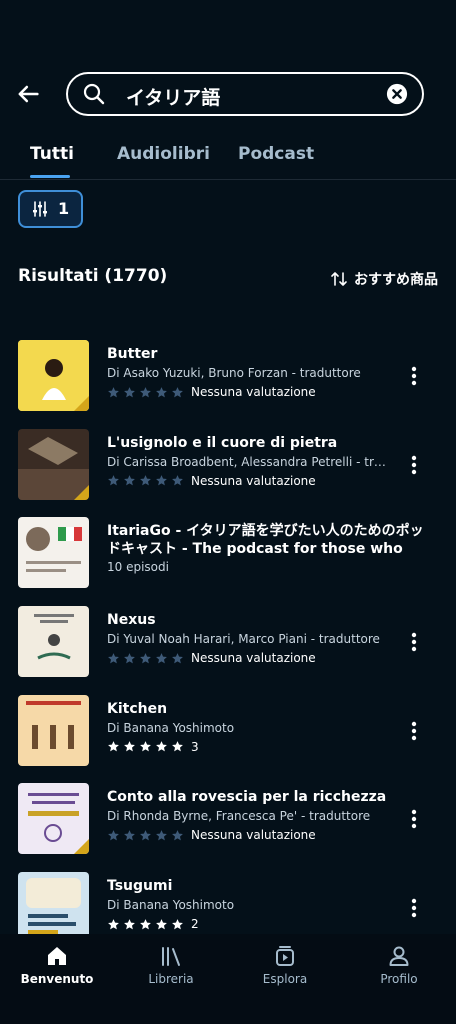 The height and width of the screenshot is (1024, 456). I want to click on sort-button: おすすめ商品, so click(384, 279).